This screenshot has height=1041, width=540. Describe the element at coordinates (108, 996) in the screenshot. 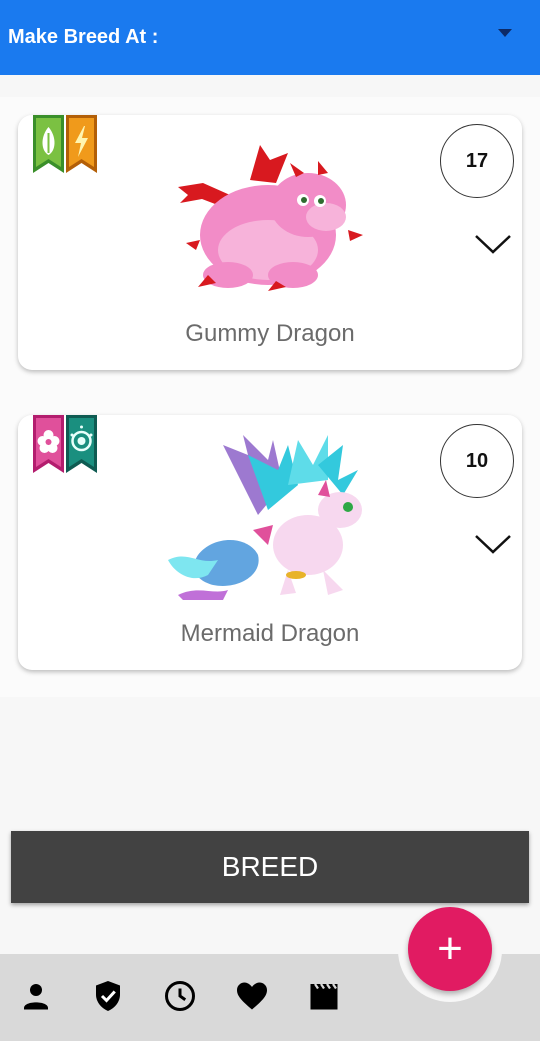

I see `shield-check-icon` at that location.